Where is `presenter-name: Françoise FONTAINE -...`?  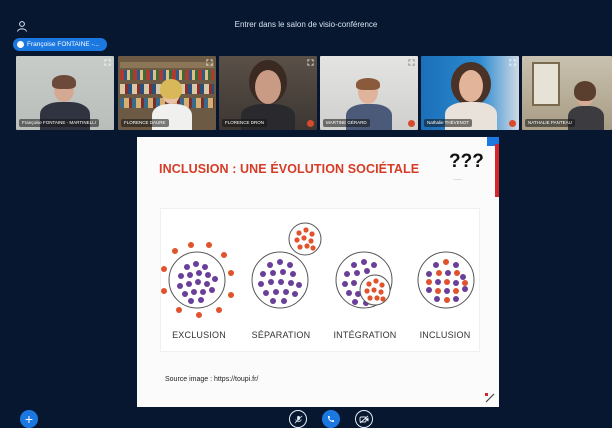
presenter-name: Françoise FONTAINE -... is located at coordinates (63, 44).